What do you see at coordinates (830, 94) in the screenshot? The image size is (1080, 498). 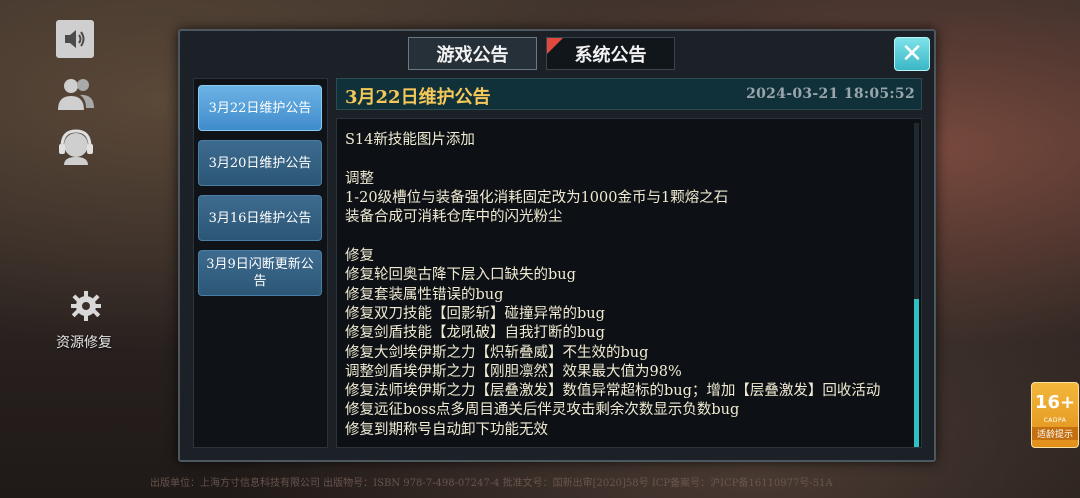 I see `announcement-timestamp: 2024-03-21 18:05:52` at bounding box center [830, 94].